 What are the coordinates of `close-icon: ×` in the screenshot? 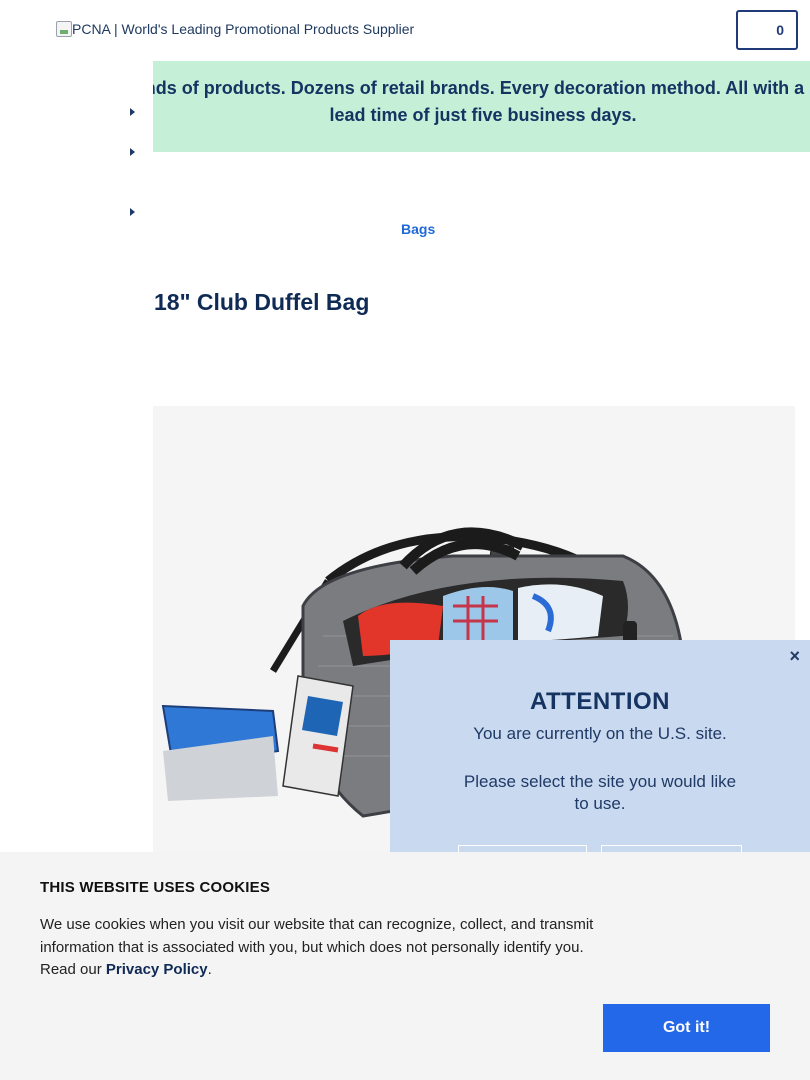 It's located at (794, 656).